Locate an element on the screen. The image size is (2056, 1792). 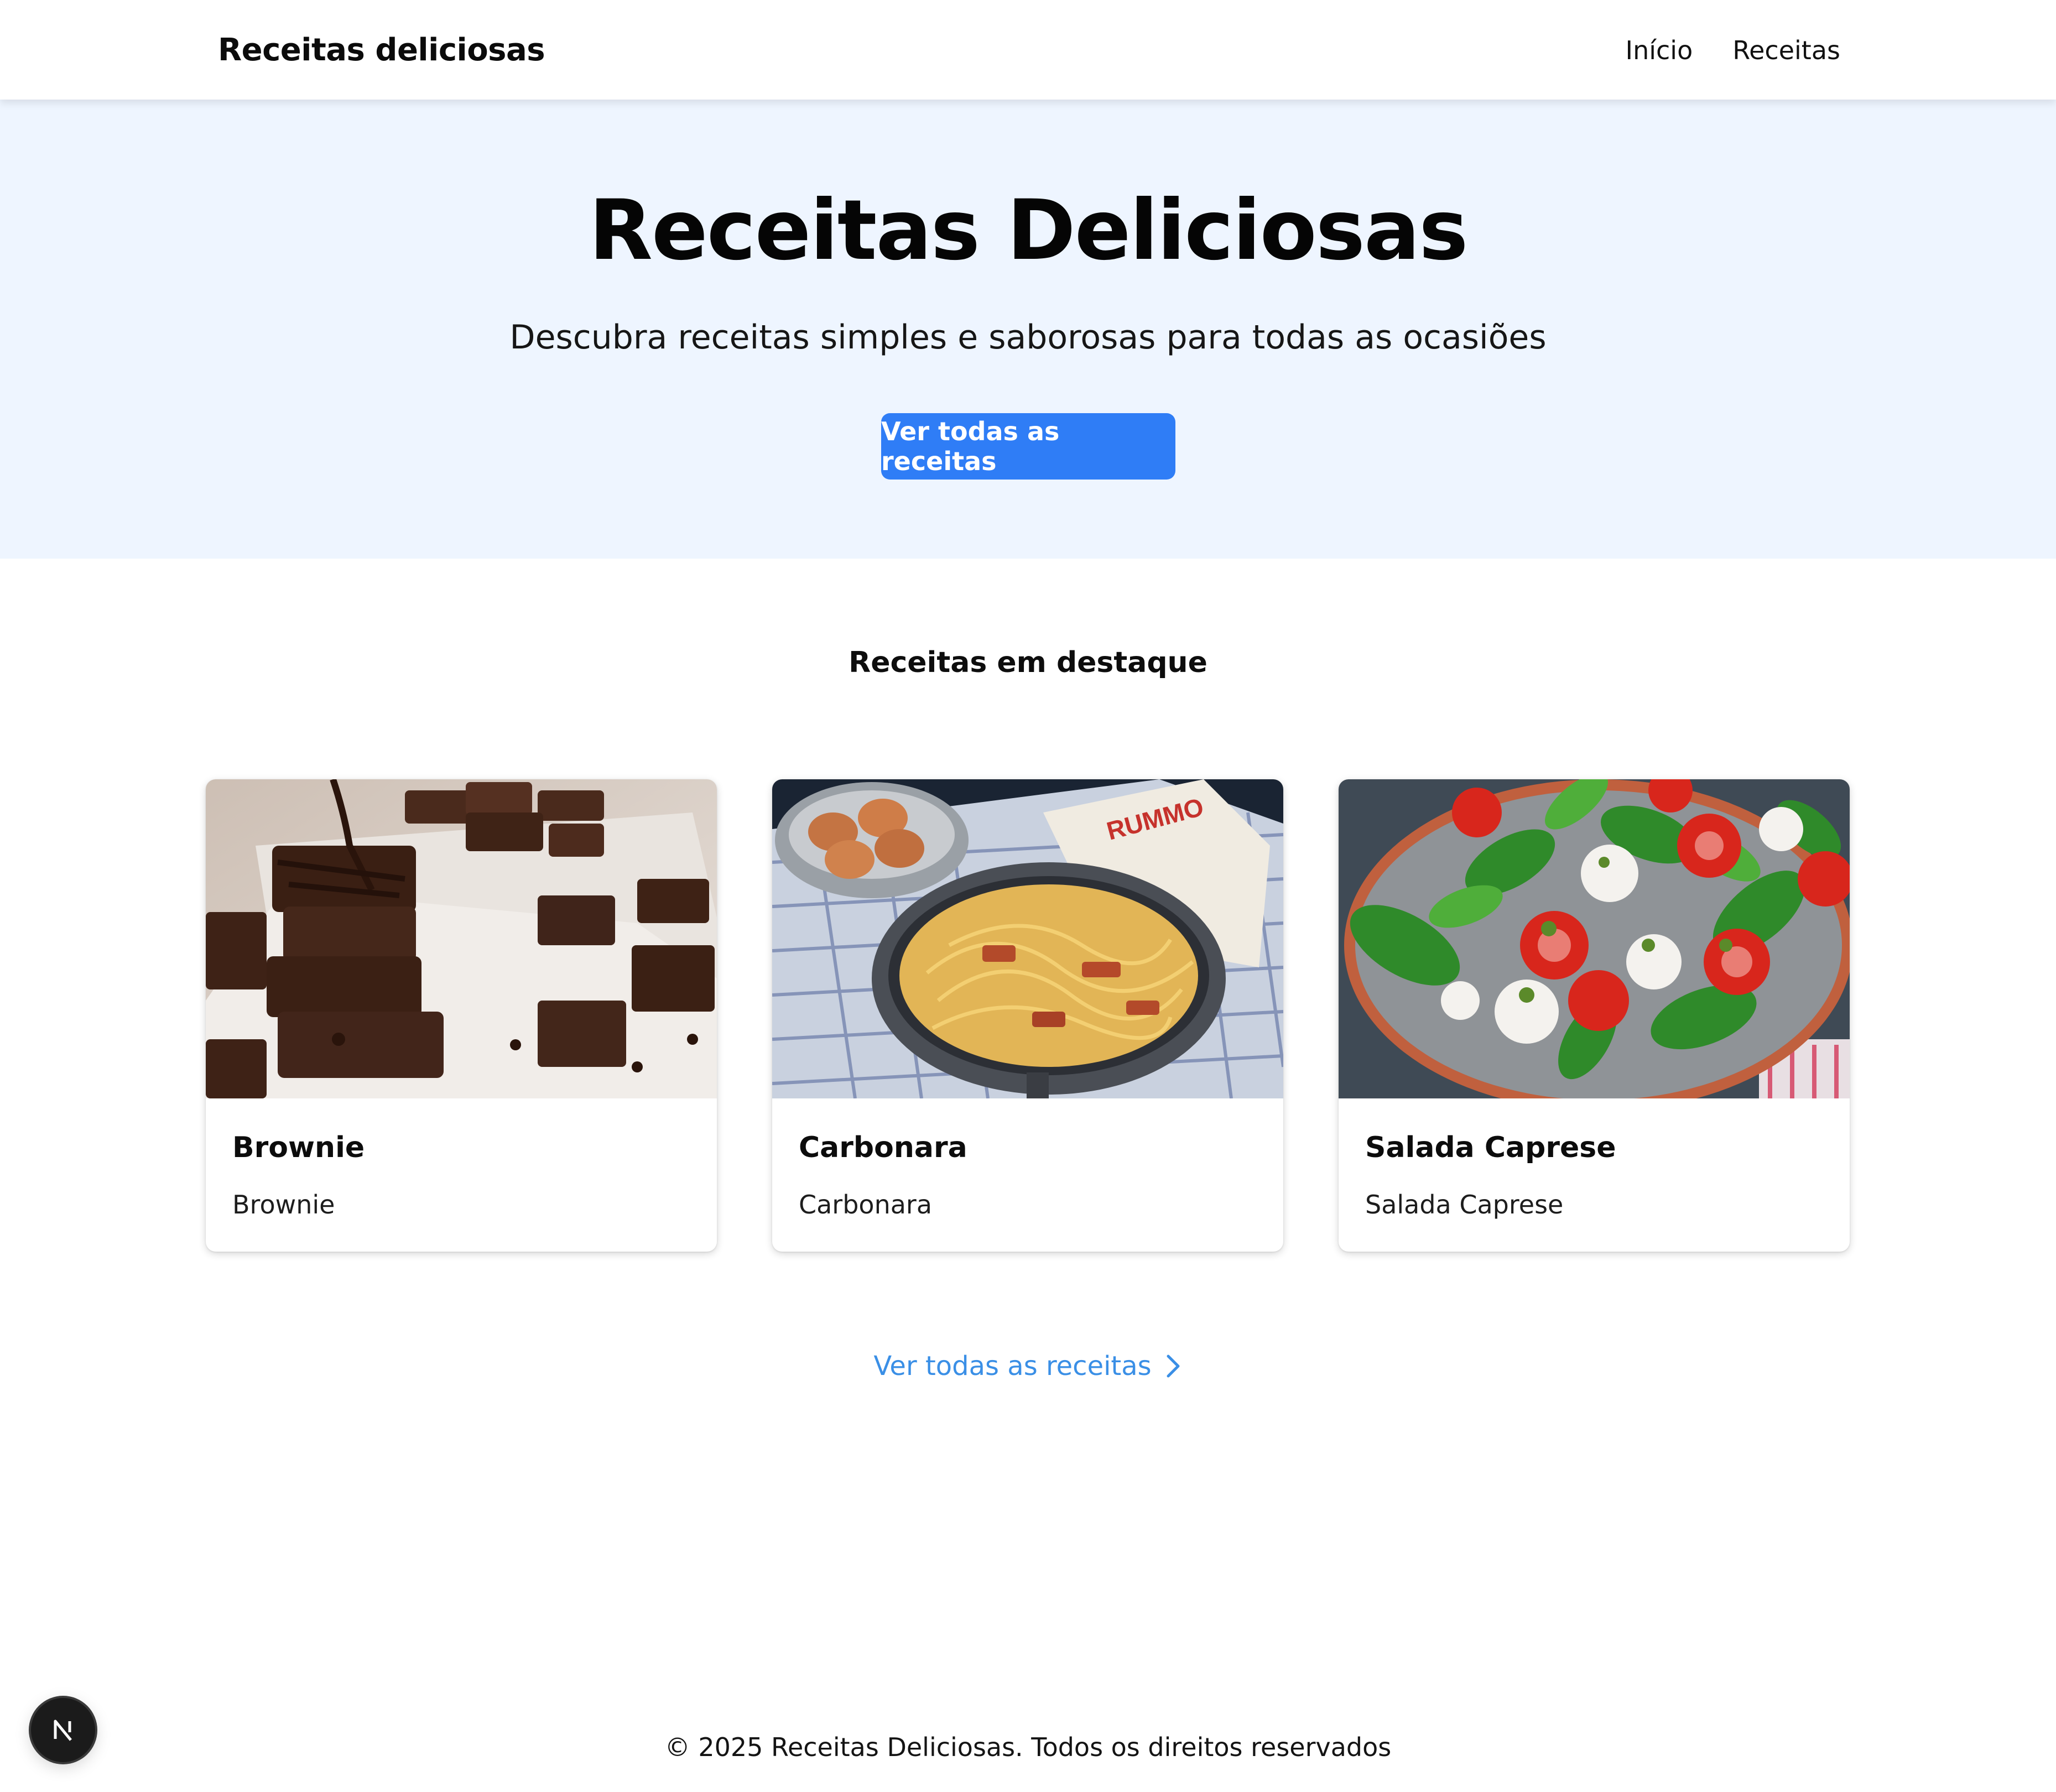
card-description: Salada Caprese is located at coordinates (1464, 1205).